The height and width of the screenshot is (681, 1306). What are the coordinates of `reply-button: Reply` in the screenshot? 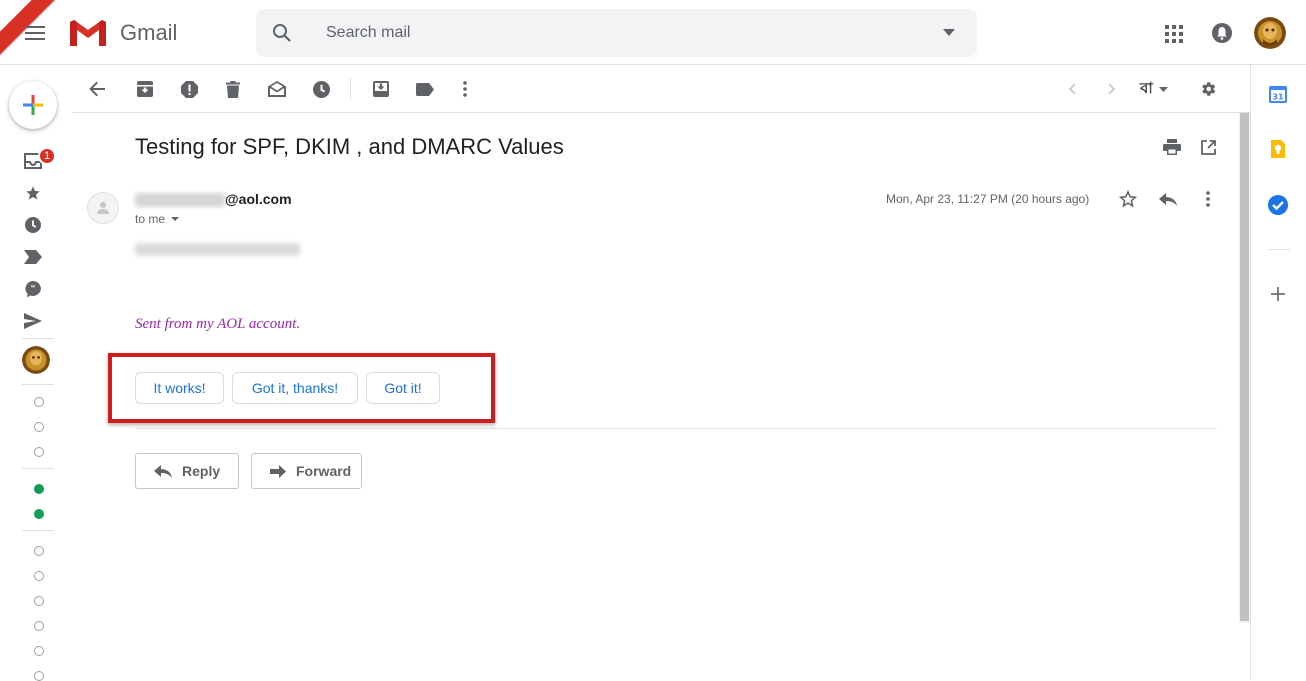 It's located at (187, 471).